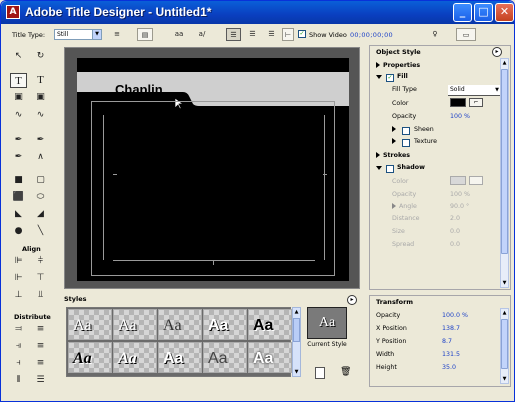 Image resolution: width=515 pixels, height=402 pixels. I want to click on distribute-left-icon: ⫤, so click(18, 329).